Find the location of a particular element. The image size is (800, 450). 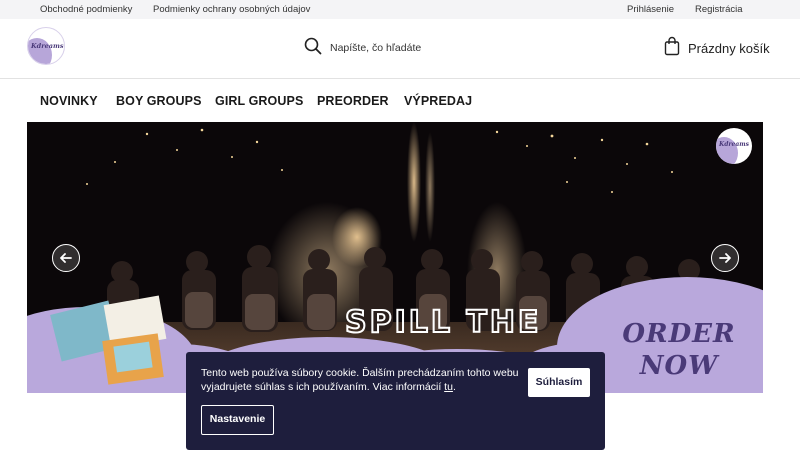

nav-item-vypredaj: VÝPREDAJ is located at coordinates (438, 101).